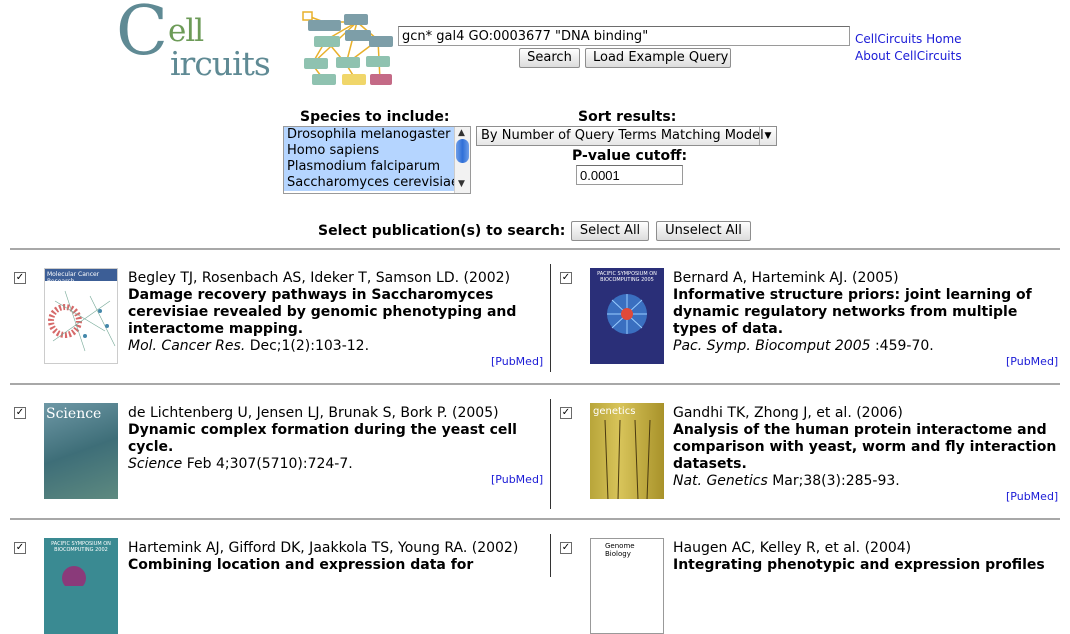 This screenshot has width=1070, height=634. I want to click on logo-line1: ell, so click(186, 31).